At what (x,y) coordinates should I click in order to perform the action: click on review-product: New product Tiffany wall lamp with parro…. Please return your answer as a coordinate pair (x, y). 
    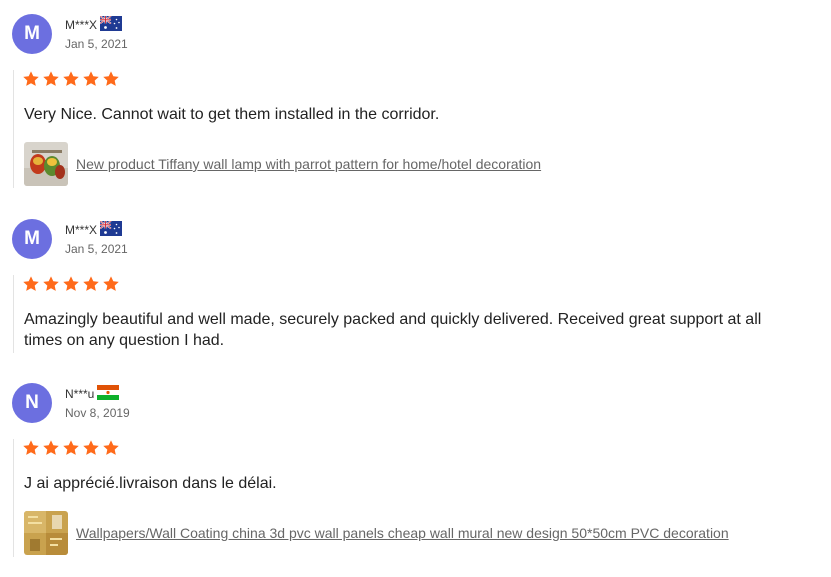
    Looking at the image, I should click on (282, 164).